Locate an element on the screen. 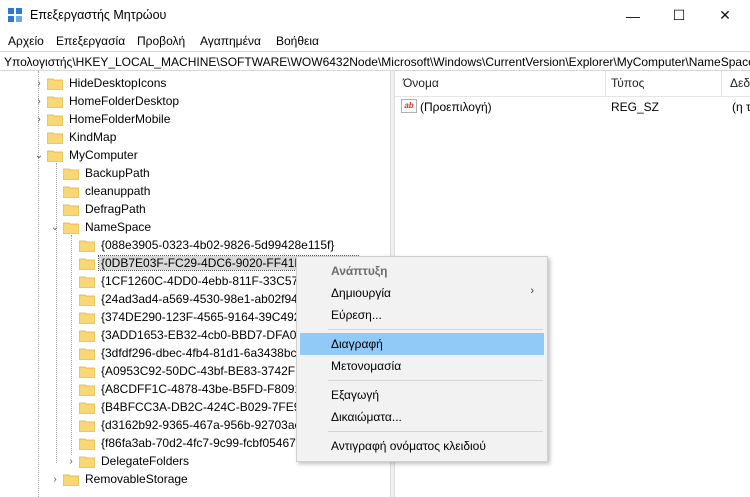 Image resolution: width=750 pixels, height=497 pixels. tree-item-label: NameSpace is located at coordinates (118, 227).